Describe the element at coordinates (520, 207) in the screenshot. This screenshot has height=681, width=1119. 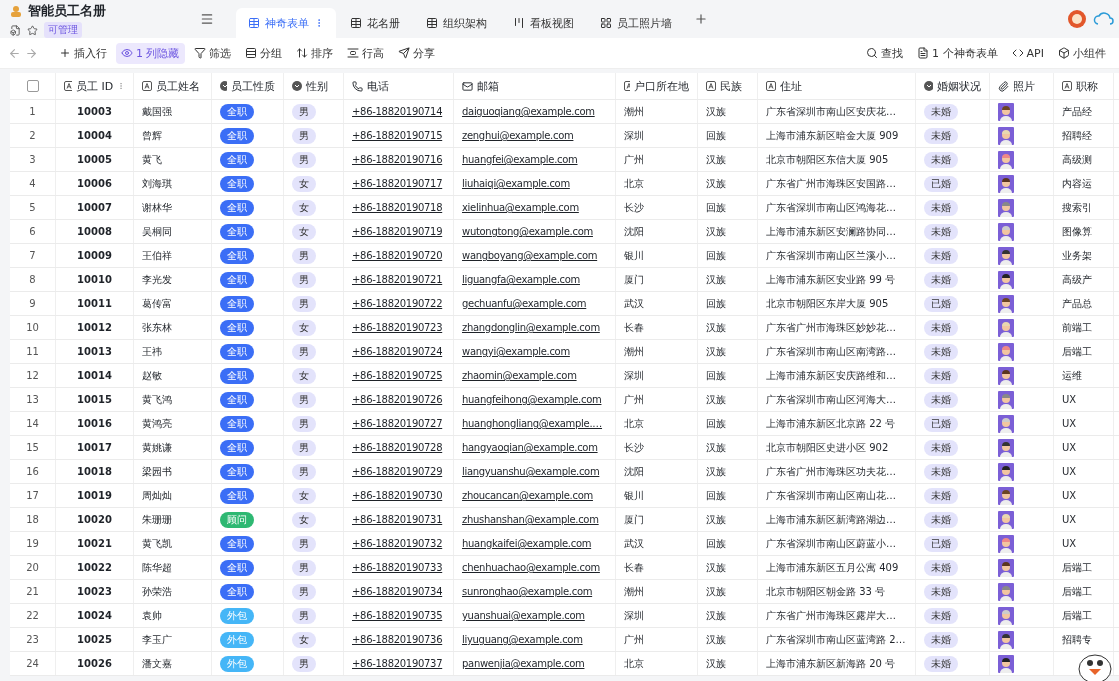
I see `email-link: xielinhua@example.com` at that location.